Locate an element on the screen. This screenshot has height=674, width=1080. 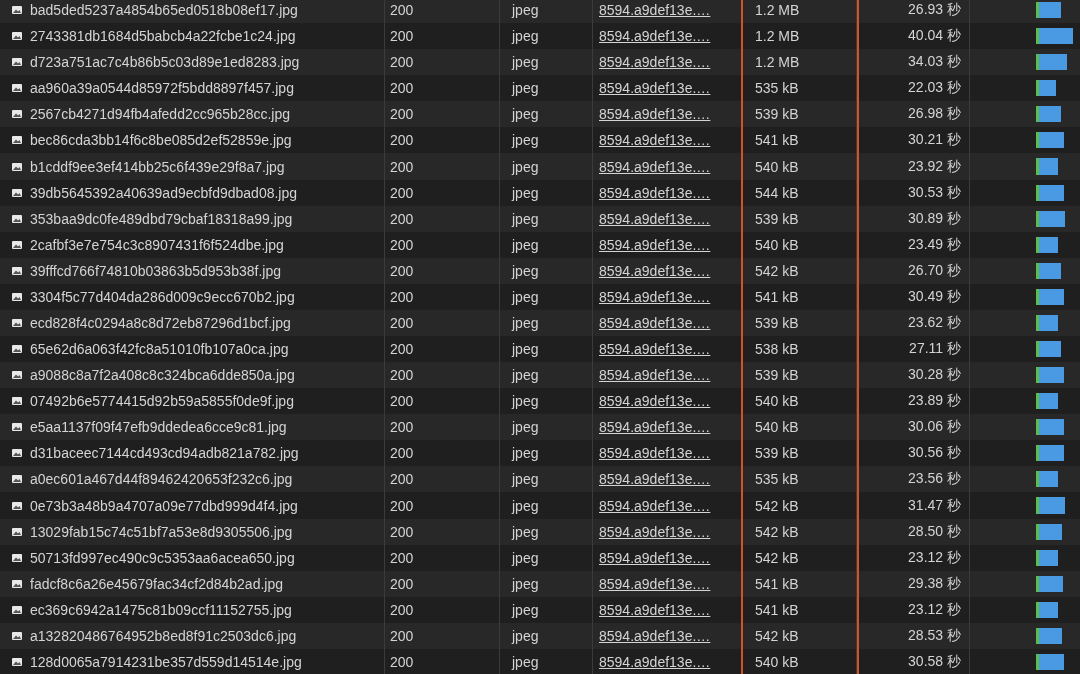
transfer-size: 539 kB is located at coordinates (777, 453).